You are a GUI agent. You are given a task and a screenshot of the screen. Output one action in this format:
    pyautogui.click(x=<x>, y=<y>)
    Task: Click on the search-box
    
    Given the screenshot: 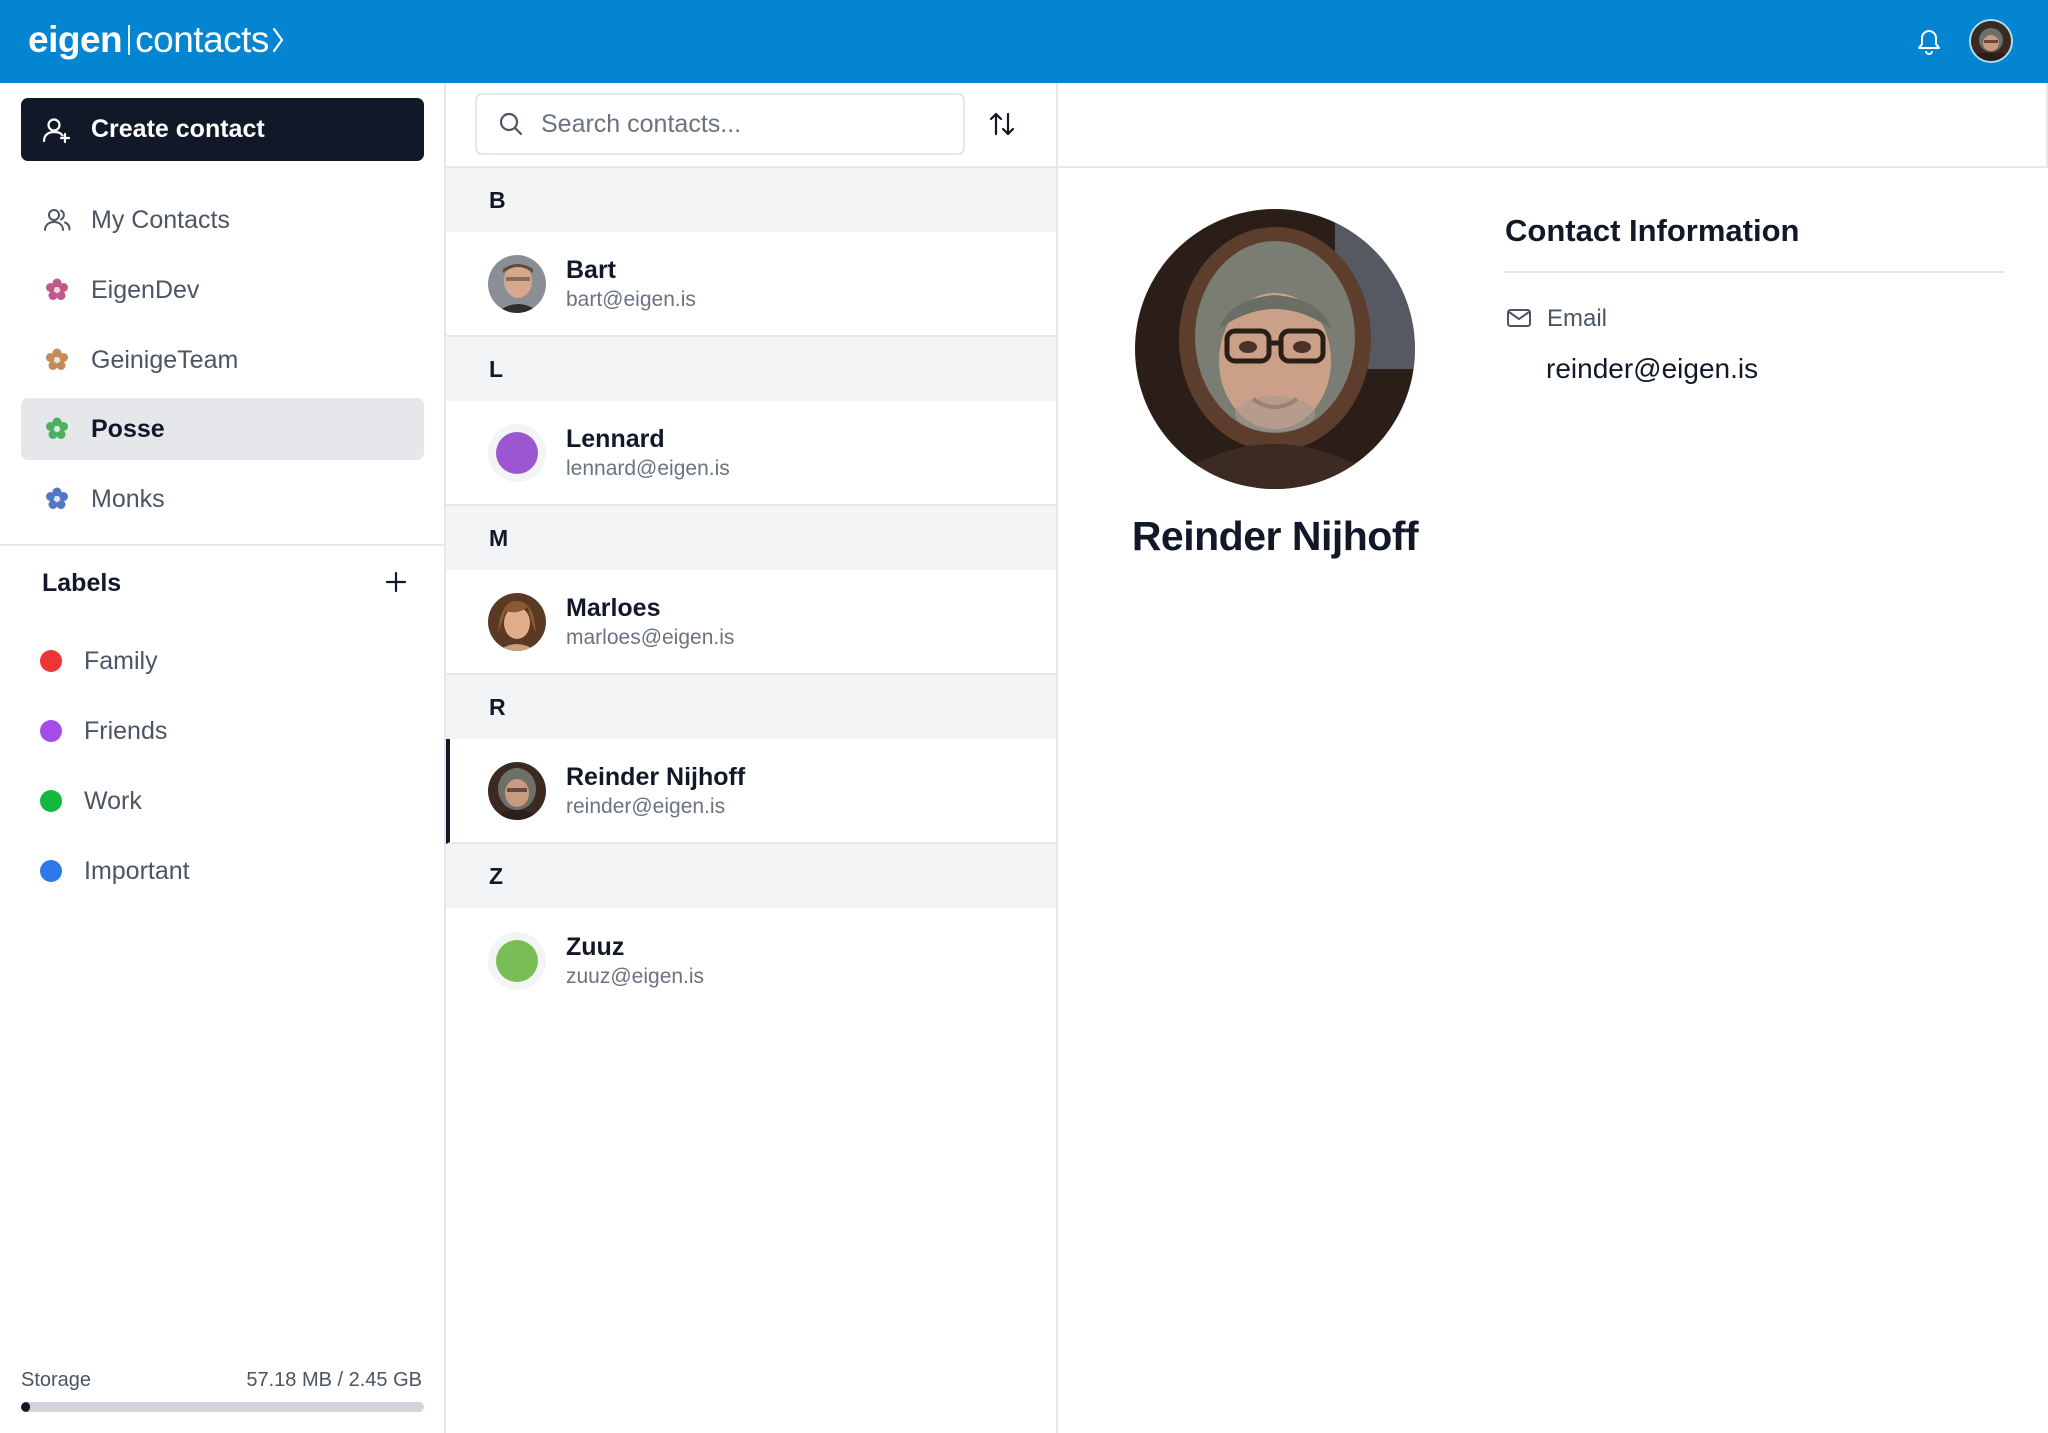 What is the action you would take?
    pyautogui.click(x=720, y=124)
    